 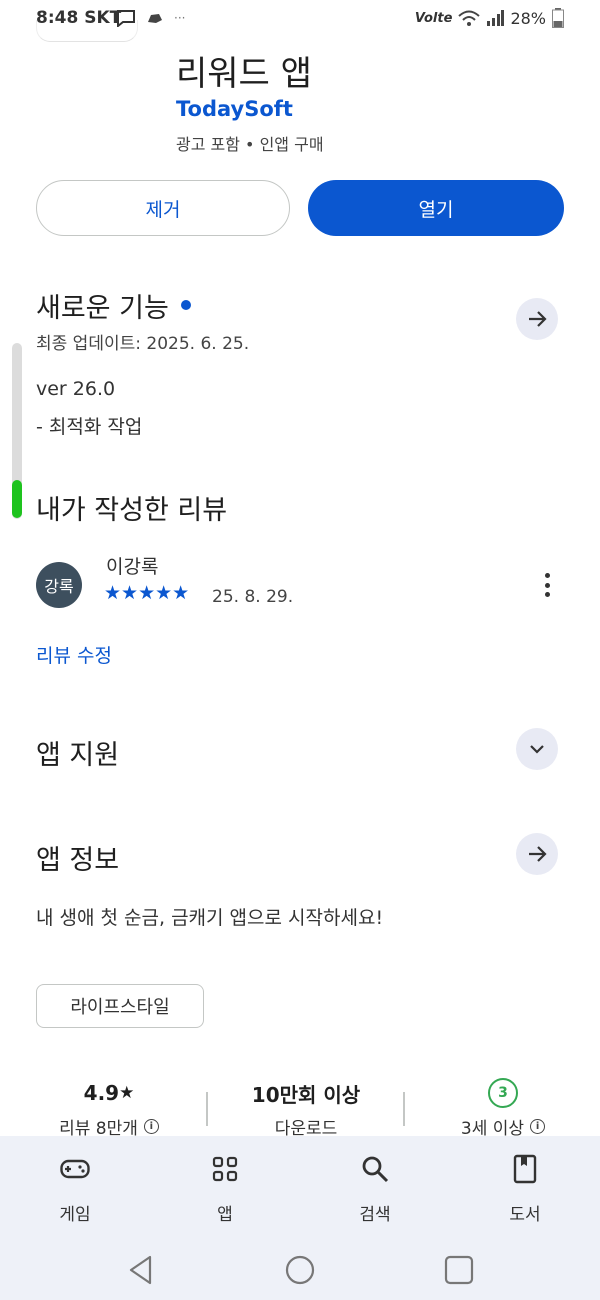 What do you see at coordinates (525, 1188) in the screenshot?
I see `nav-item-books: 도서` at bounding box center [525, 1188].